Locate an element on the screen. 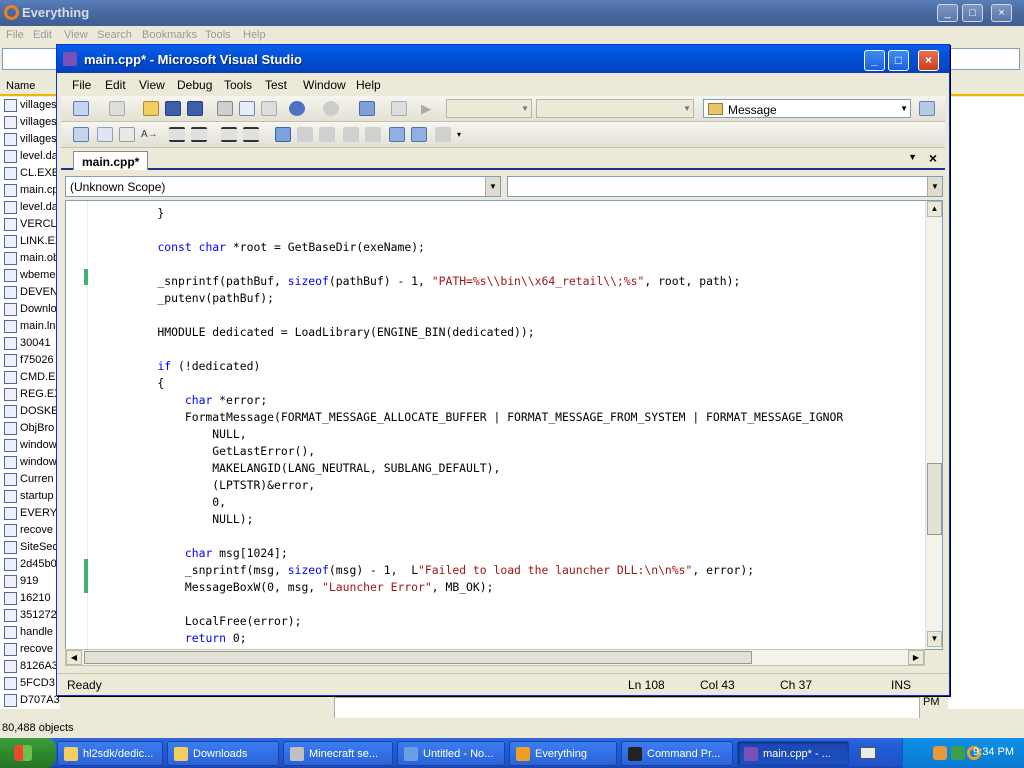 The image size is (1024, 768). code-line: } is located at coordinates (147, 213).